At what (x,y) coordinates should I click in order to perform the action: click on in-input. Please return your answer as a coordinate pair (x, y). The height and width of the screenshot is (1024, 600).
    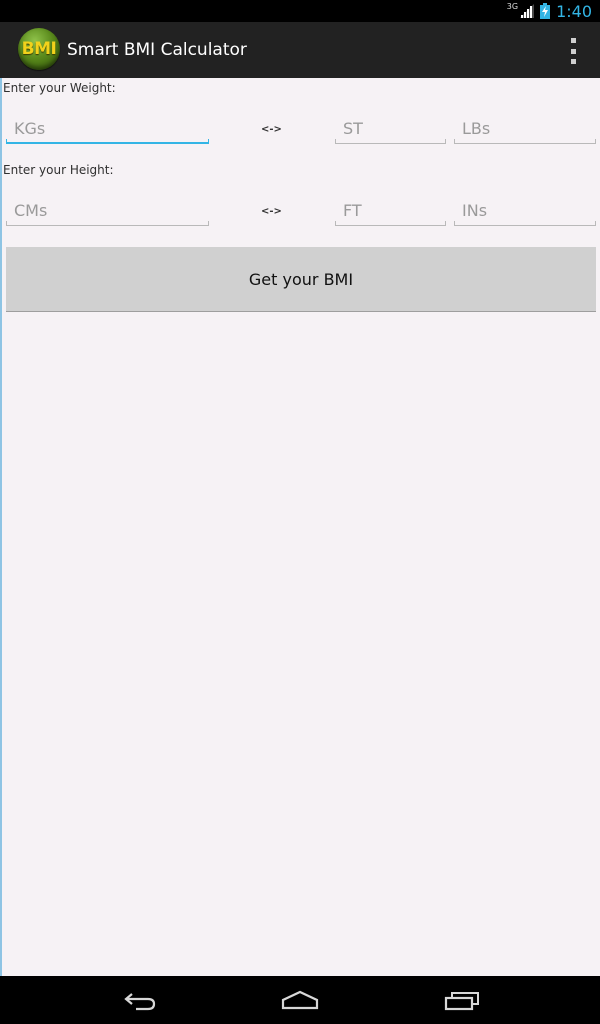
    Looking at the image, I should click on (525, 210).